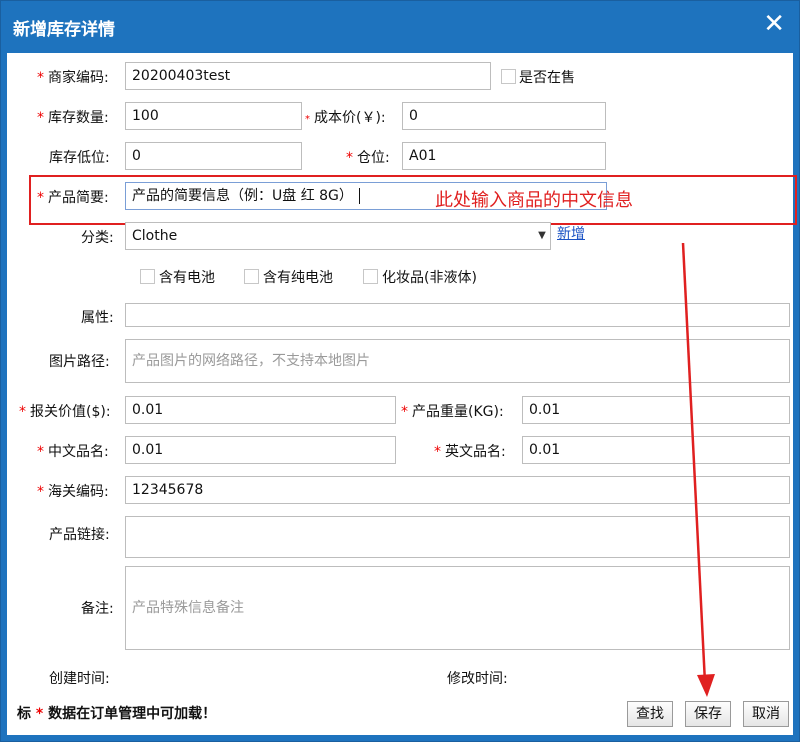 Image resolution: width=800 pixels, height=742 pixels. Describe the element at coordinates (97, 238) in the screenshot. I see `category-label: 分类:` at that location.